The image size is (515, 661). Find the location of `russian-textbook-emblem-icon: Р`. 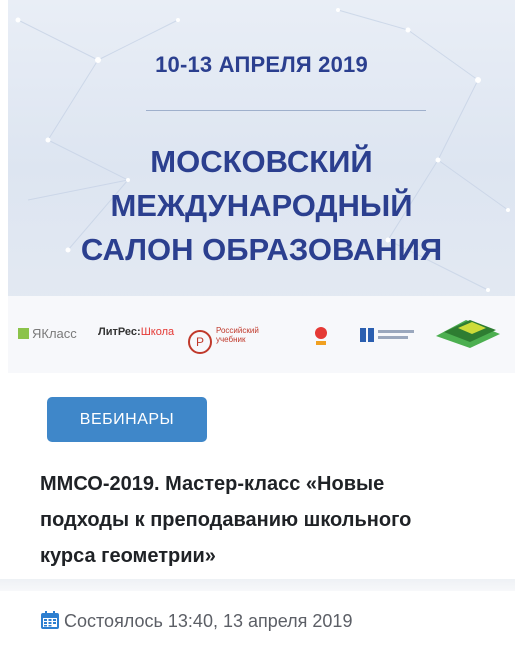

russian-textbook-emblem-icon: Р is located at coordinates (200, 342).